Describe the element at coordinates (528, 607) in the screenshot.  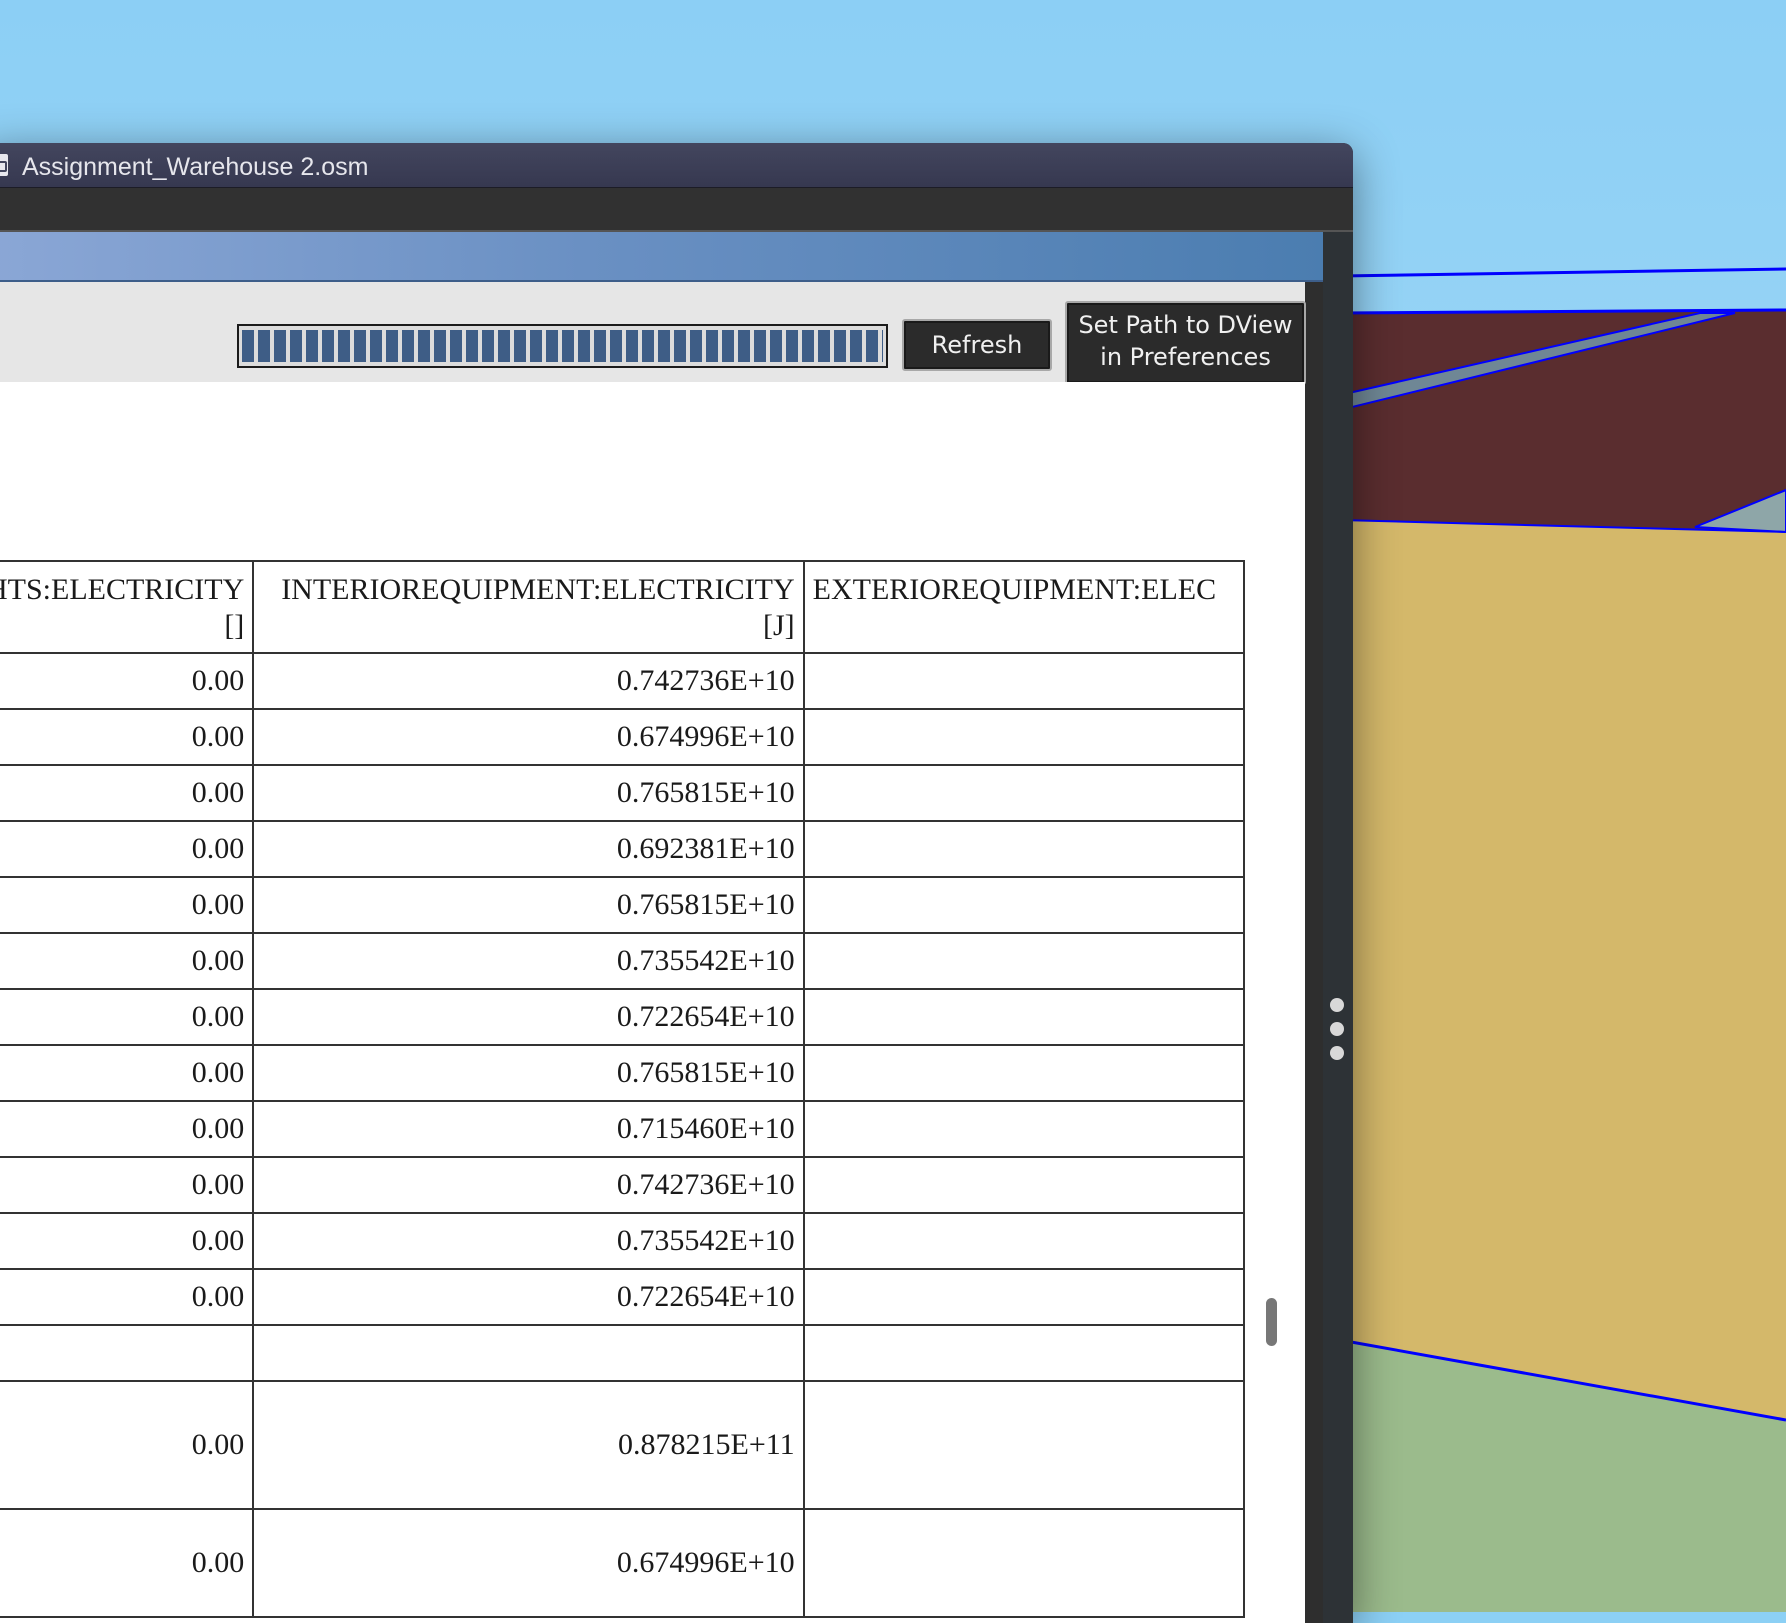
I see `column-header: INTERIOREQUIPMENT:ELECTRICITY [J]` at that location.